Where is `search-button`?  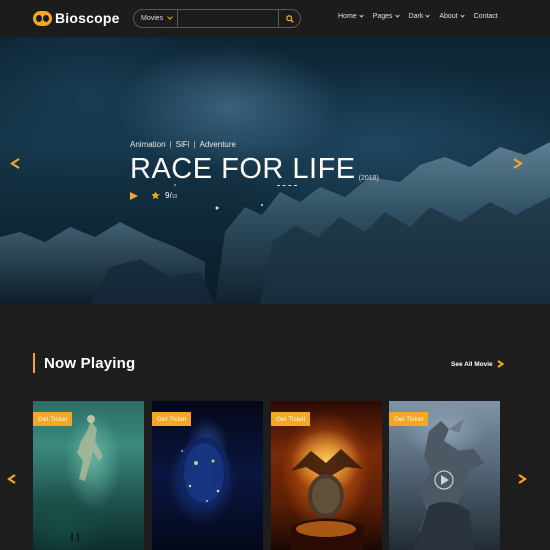
search-button is located at coordinates (289, 18).